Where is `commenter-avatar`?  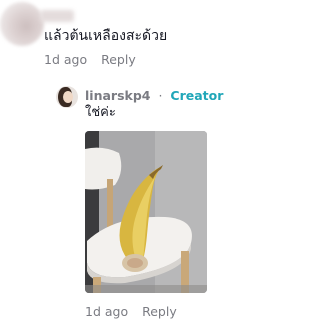
commenter-avatar is located at coordinates (22, 24).